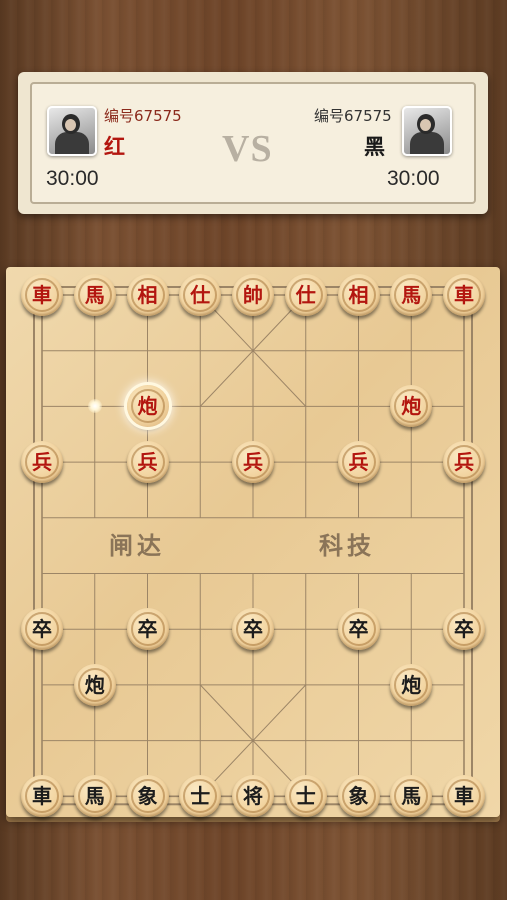 This screenshot has height=900, width=507. I want to click on red-player-timer: 30:00, so click(72, 178).